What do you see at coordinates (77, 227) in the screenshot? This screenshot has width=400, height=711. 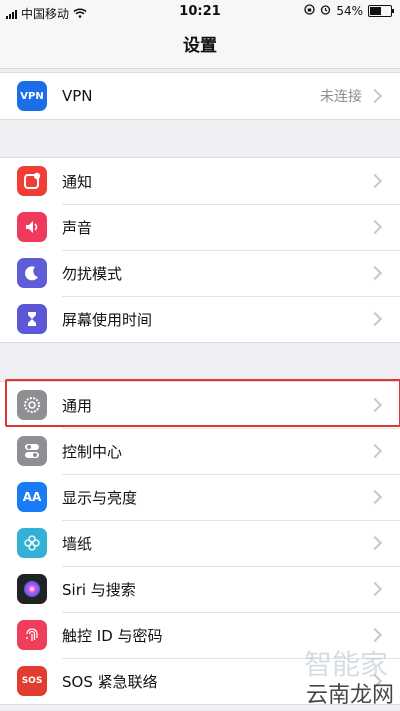 I see `row-label: 声音` at bounding box center [77, 227].